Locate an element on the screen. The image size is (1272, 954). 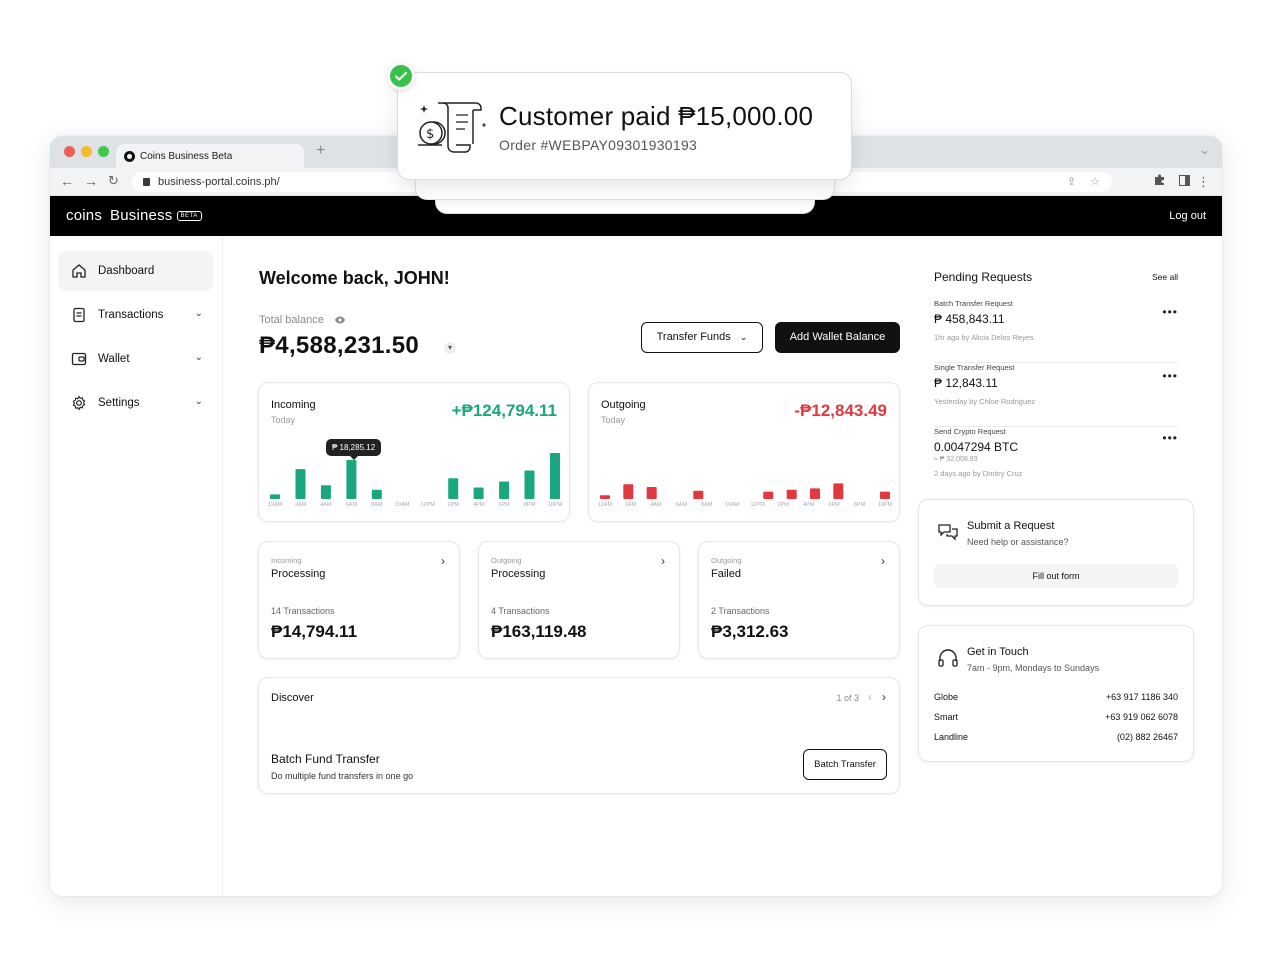
incoming-tick-label: 12PM is located at coordinates (428, 505).